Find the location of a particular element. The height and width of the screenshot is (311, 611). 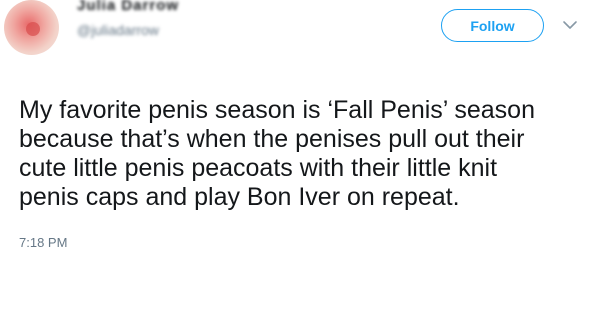

author-info: Julia Darrow @juliadarrow is located at coordinates (128, 19).